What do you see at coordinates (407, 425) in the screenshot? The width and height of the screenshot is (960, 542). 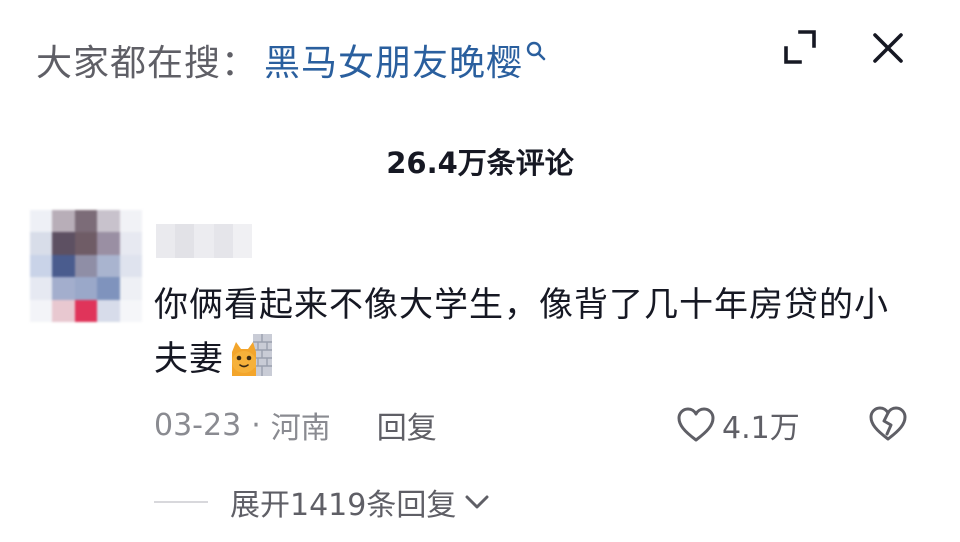 I see `reply-button: 回复` at bounding box center [407, 425].